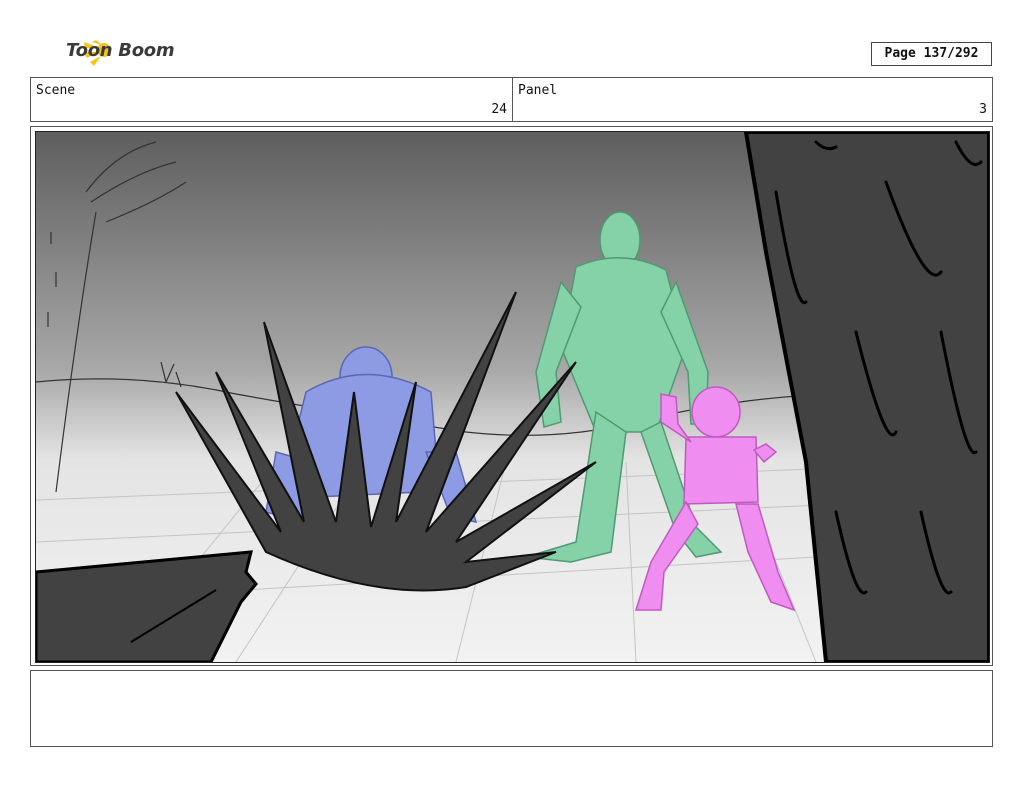 This screenshot has height=793, width=1024. I want to click on panel-notes, so click(511, 708).